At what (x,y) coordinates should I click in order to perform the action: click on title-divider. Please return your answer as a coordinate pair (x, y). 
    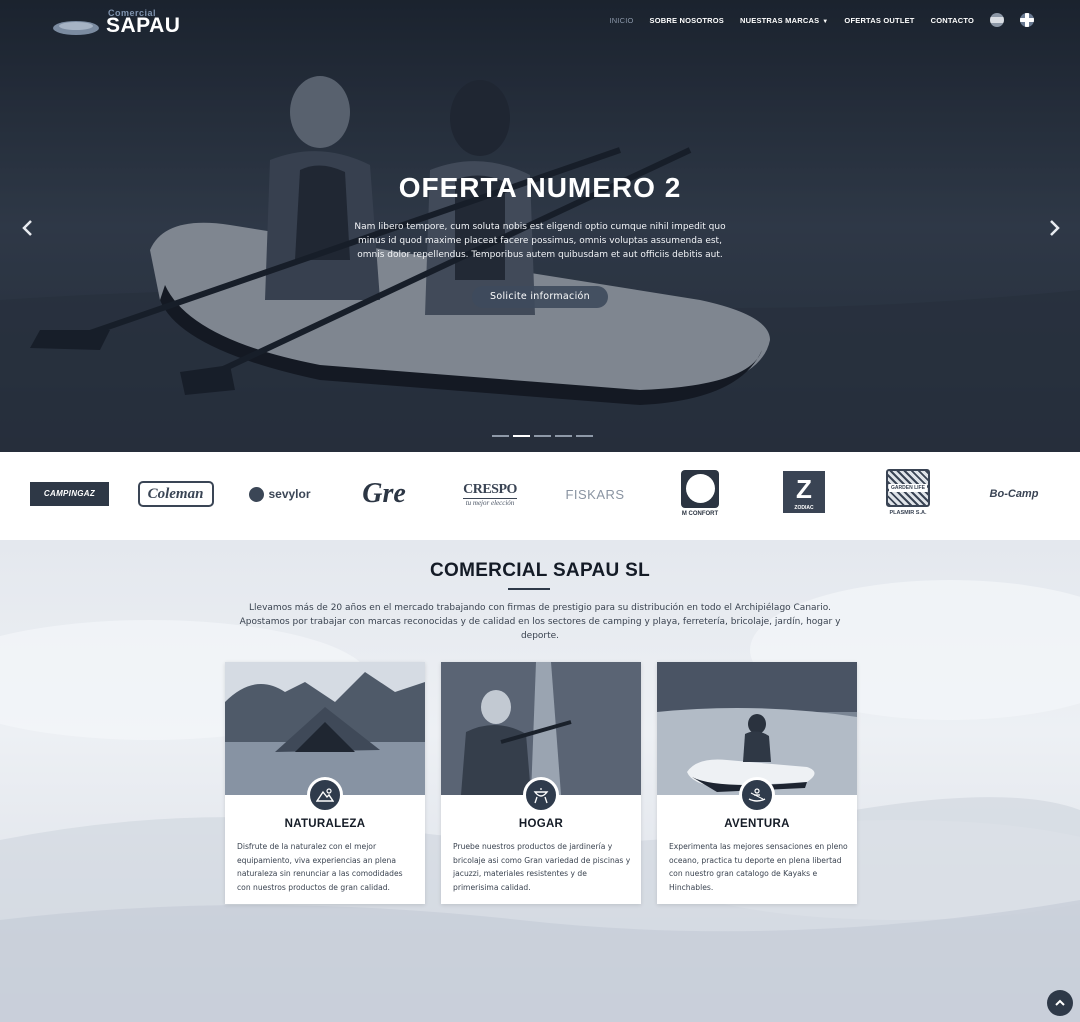
    Looking at the image, I should click on (529, 589).